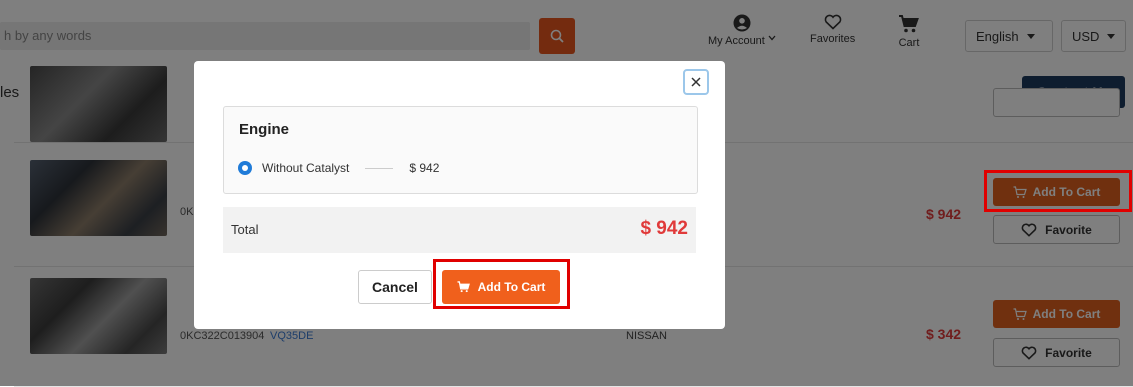 This screenshot has width=1133, height=387. I want to click on cart-icon, so click(463, 287).